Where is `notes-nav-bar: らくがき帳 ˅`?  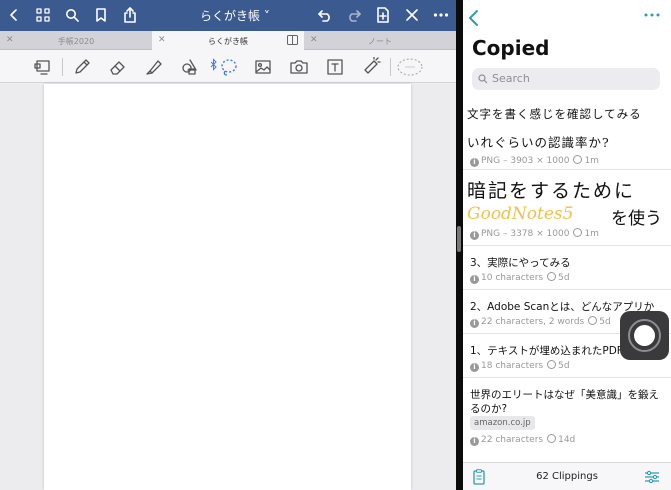 notes-nav-bar: らくがき帳 ˅ is located at coordinates (228, 15).